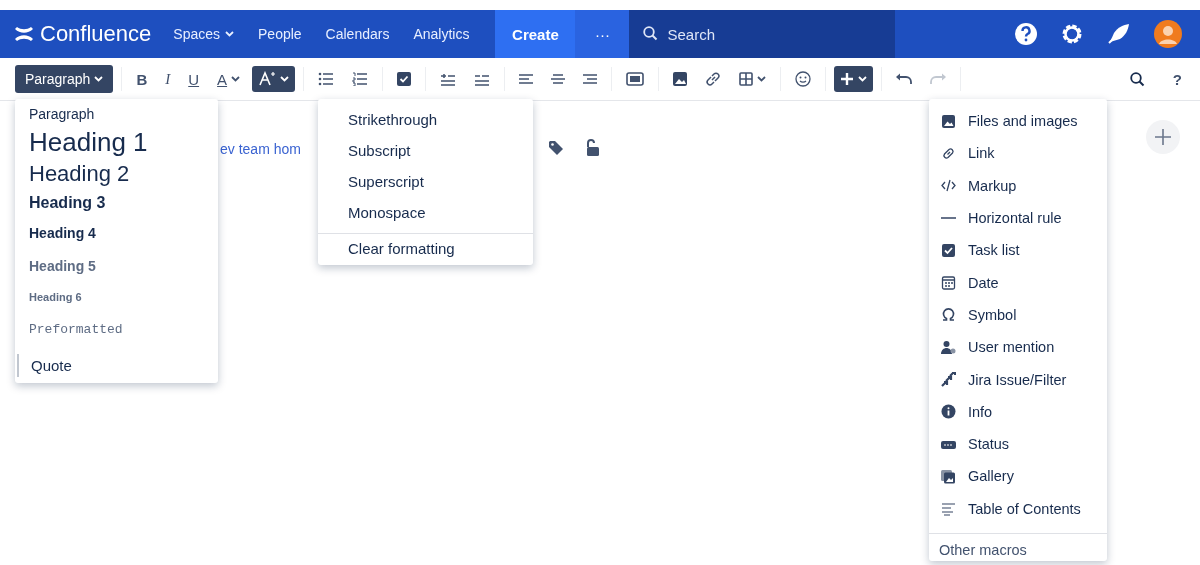 The height and width of the screenshot is (565, 1200). I want to click on logo-icon, so click(24, 34).